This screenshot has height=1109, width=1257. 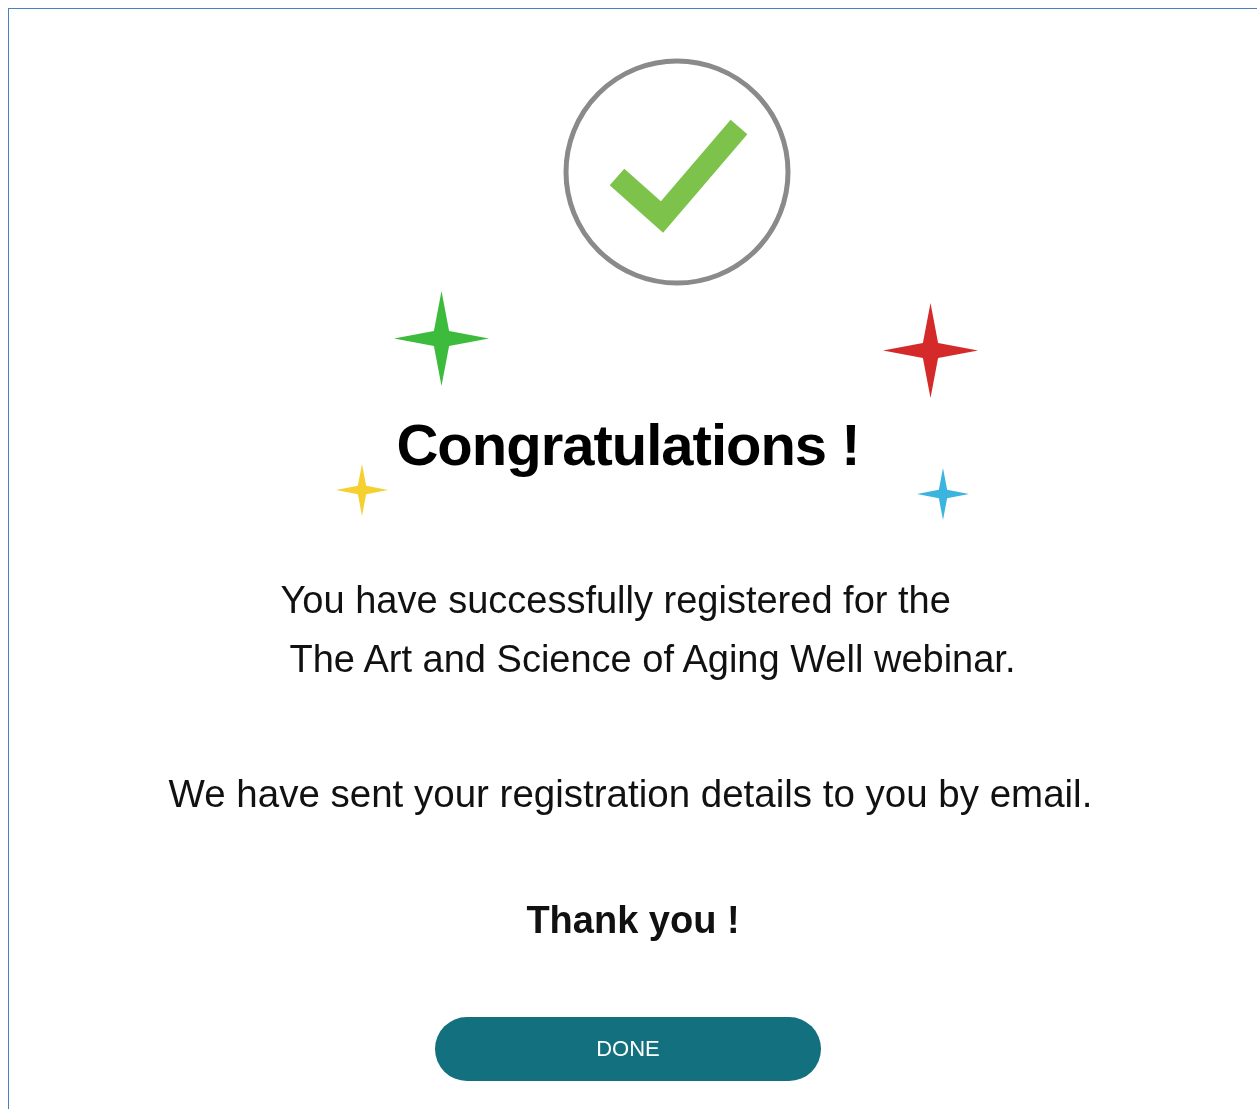 I want to click on email-note-text: We have sent your registration details to you by email., so click(x=630, y=794).